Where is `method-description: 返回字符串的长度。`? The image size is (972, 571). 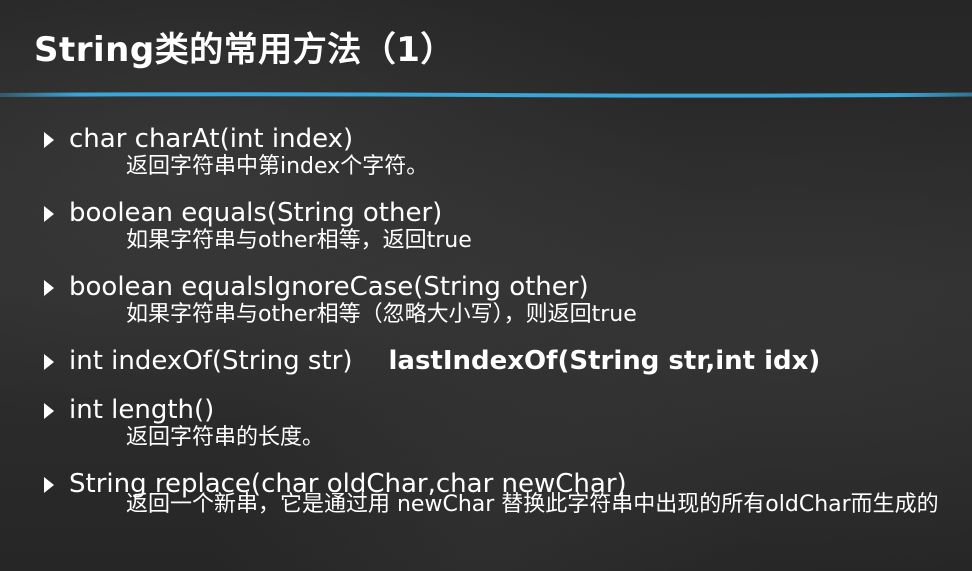
method-description: 返回字符串的长度。 is located at coordinates (225, 437).